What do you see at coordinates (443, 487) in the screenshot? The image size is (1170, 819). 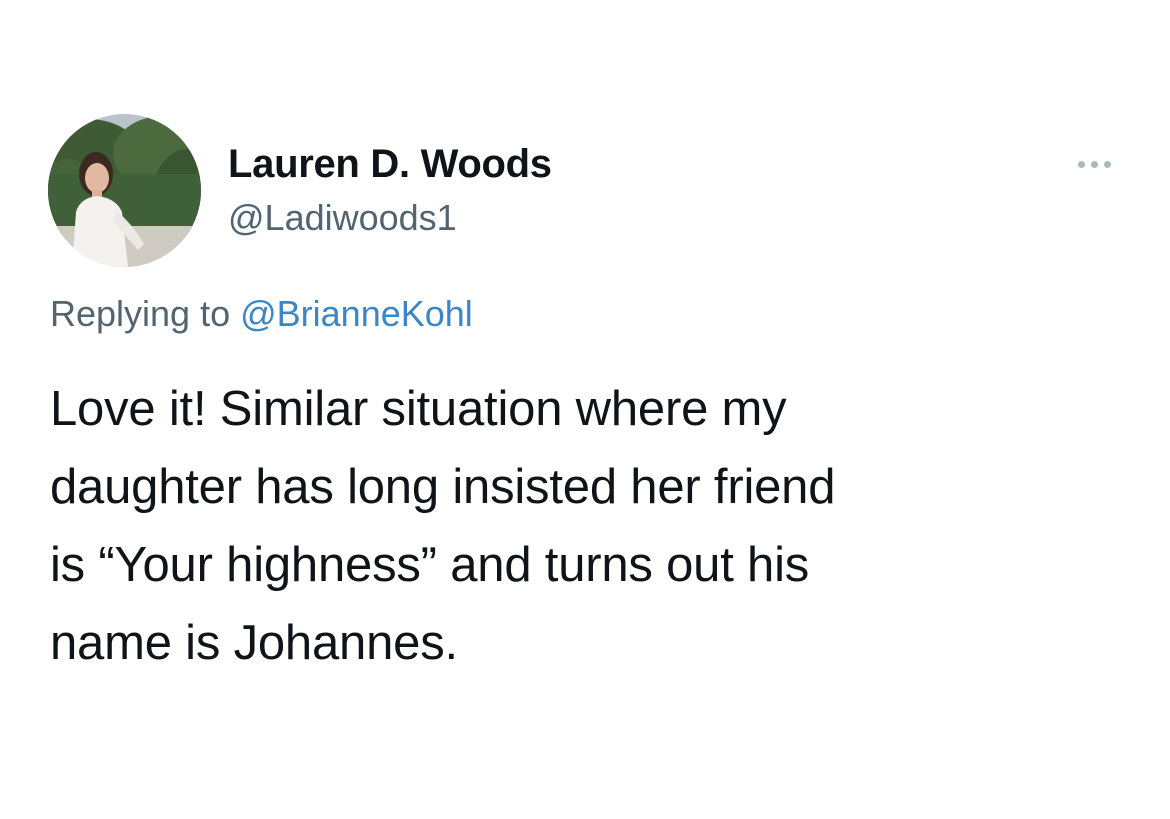 I see `tweet-text-line: daughter has long insisted her friend` at bounding box center [443, 487].